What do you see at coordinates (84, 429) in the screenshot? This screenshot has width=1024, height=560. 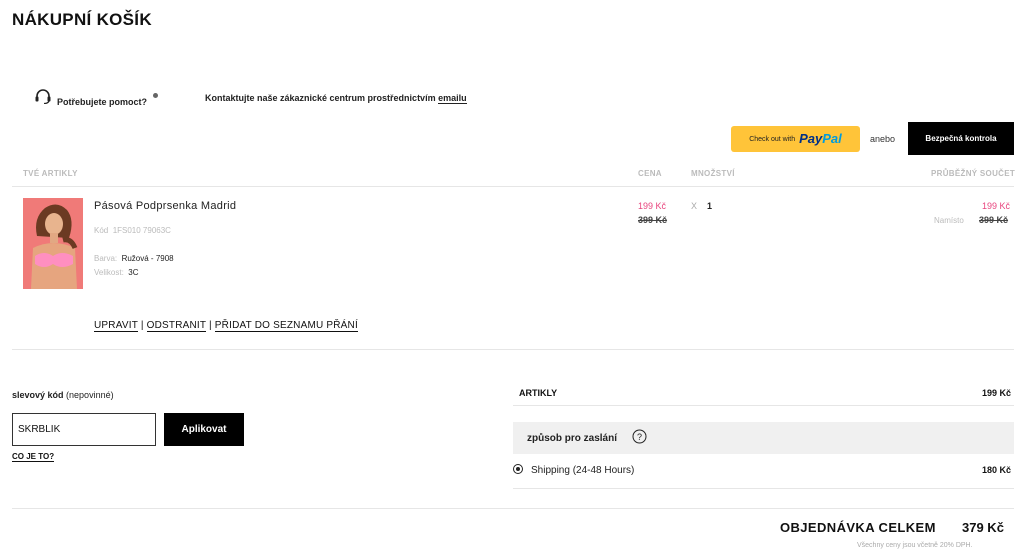 I see `coupon-input` at bounding box center [84, 429].